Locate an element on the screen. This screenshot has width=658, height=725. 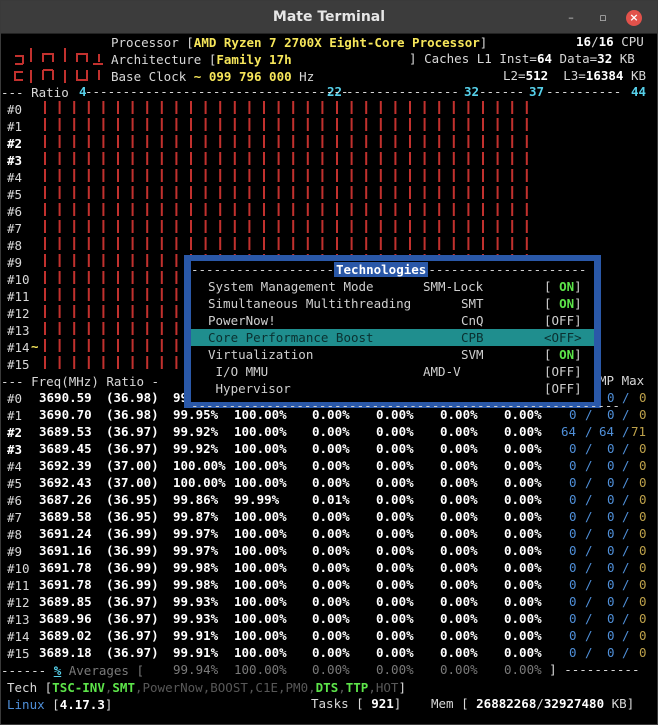
freq-cell-c0: 99.98% is located at coordinates (196, 567).